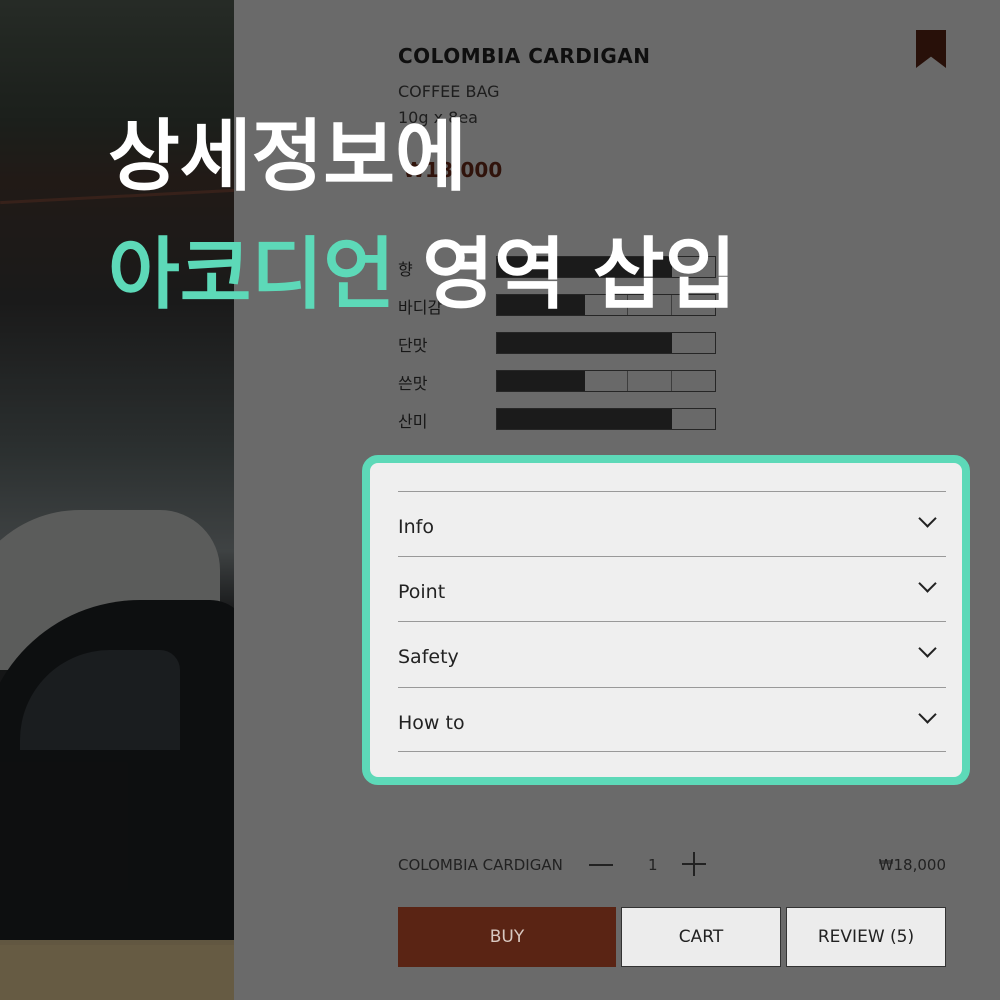  Describe the element at coordinates (416, 527) in the screenshot. I see `accordion-item-label: Info` at that location.